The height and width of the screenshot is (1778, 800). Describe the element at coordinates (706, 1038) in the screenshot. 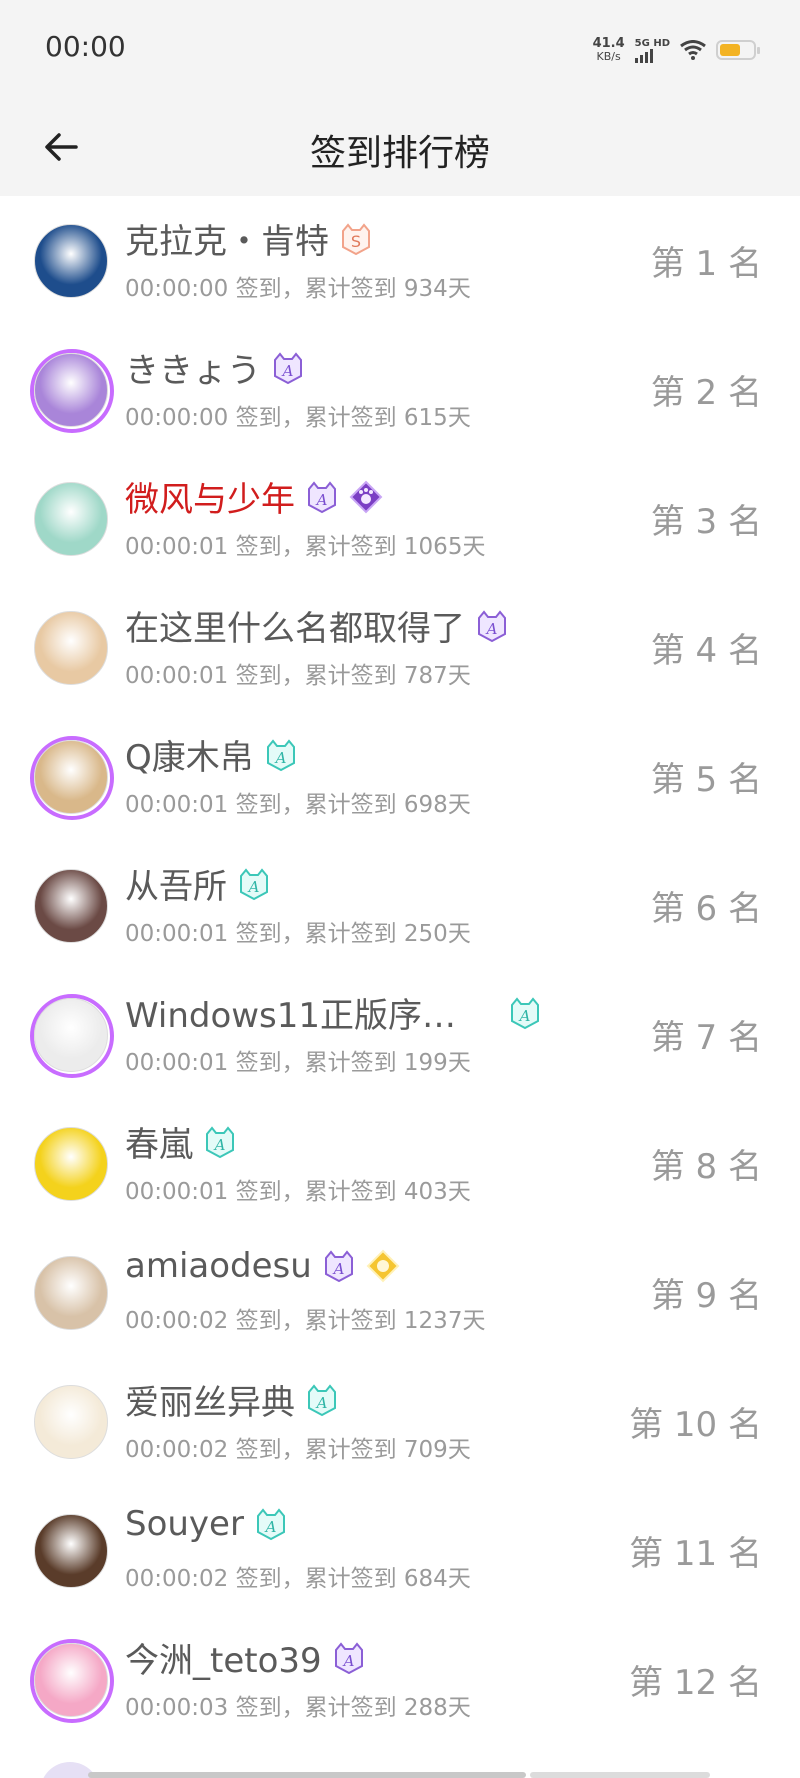

I see `rank-label: 第 7 名` at that location.